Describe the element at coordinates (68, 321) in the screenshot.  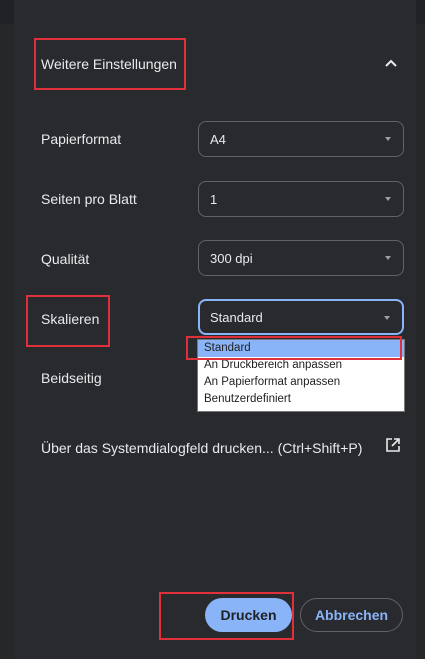
I see `highlight-box-scale` at that location.